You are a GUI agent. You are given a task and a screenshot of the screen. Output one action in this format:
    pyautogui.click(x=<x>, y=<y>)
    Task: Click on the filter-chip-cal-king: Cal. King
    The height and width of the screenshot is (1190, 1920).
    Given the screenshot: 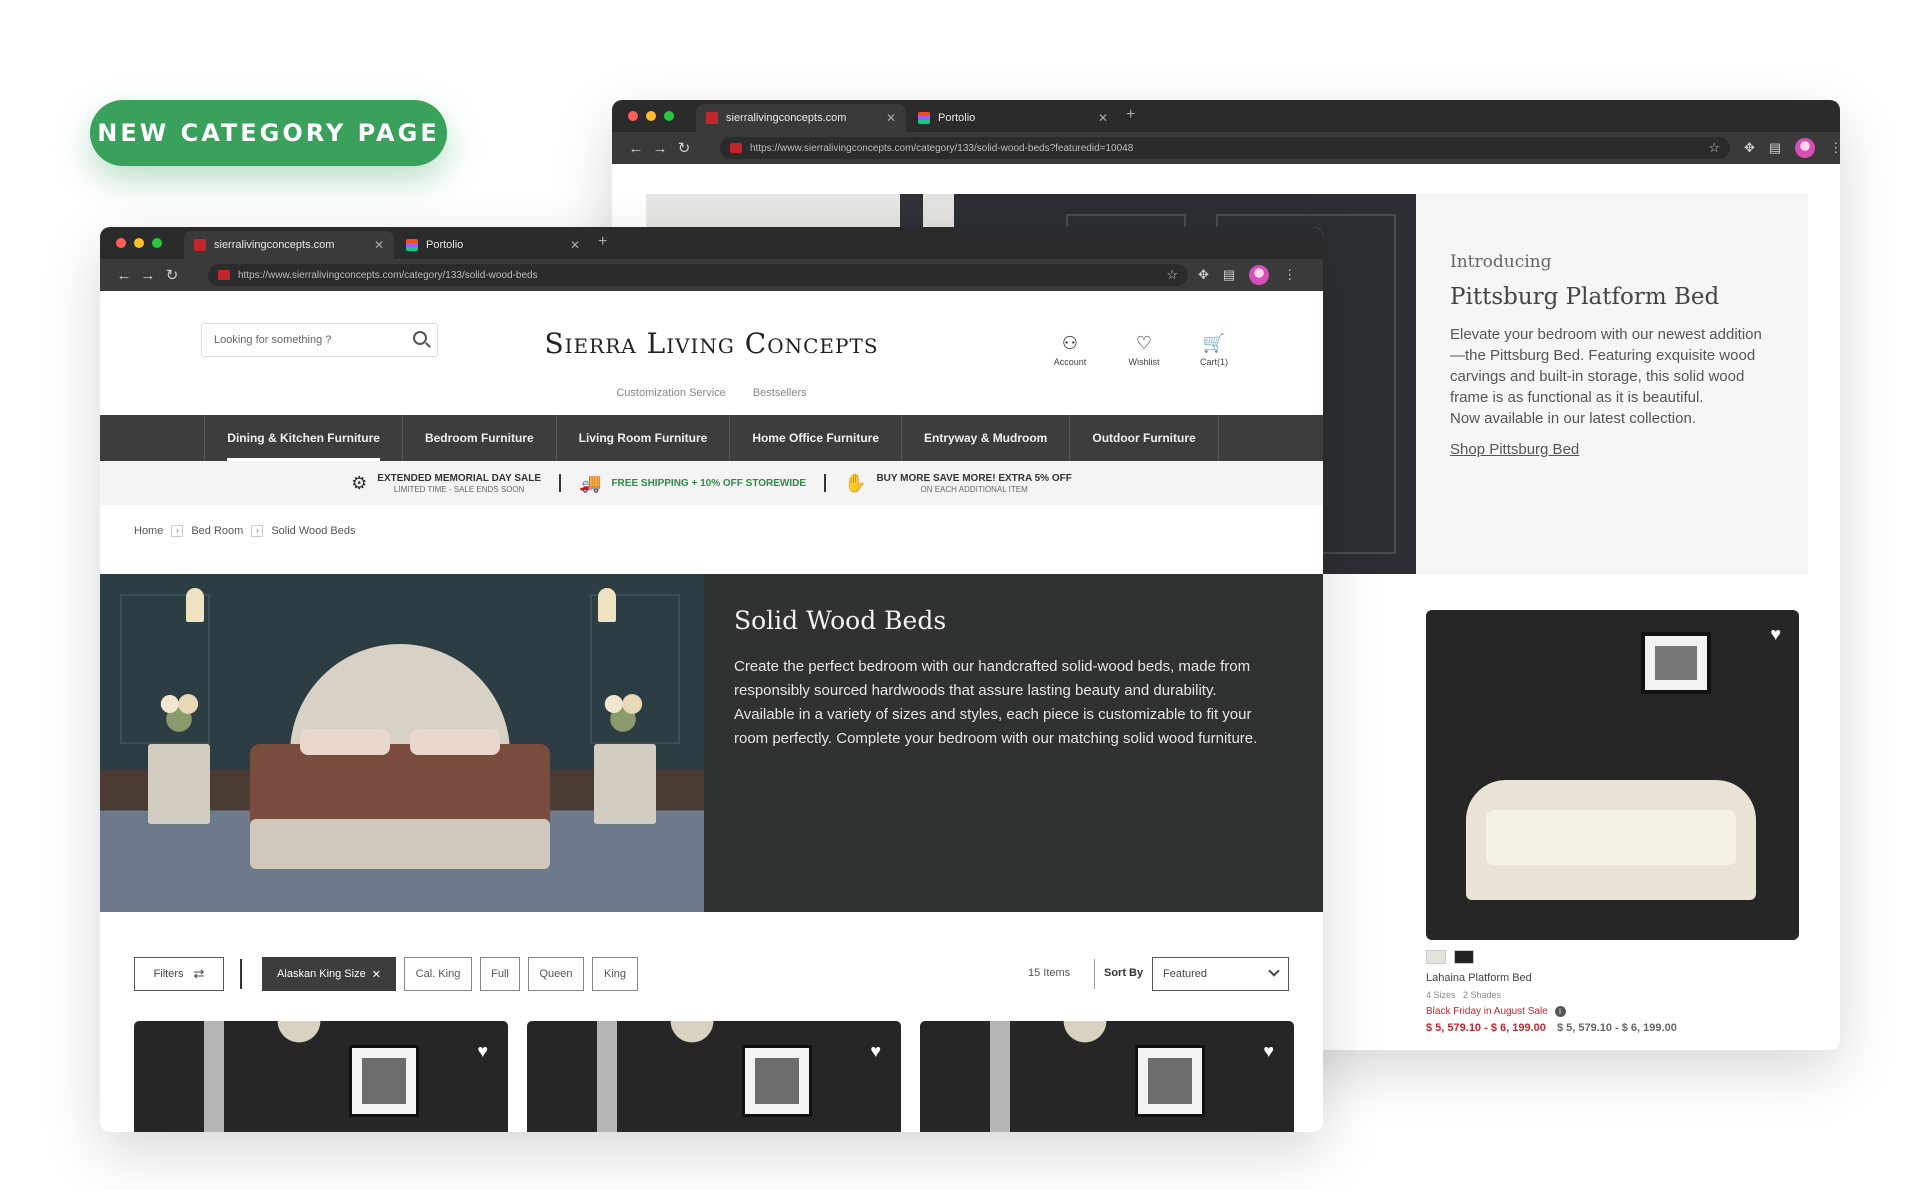 What is the action you would take?
    pyautogui.click(x=438, y=974)
    